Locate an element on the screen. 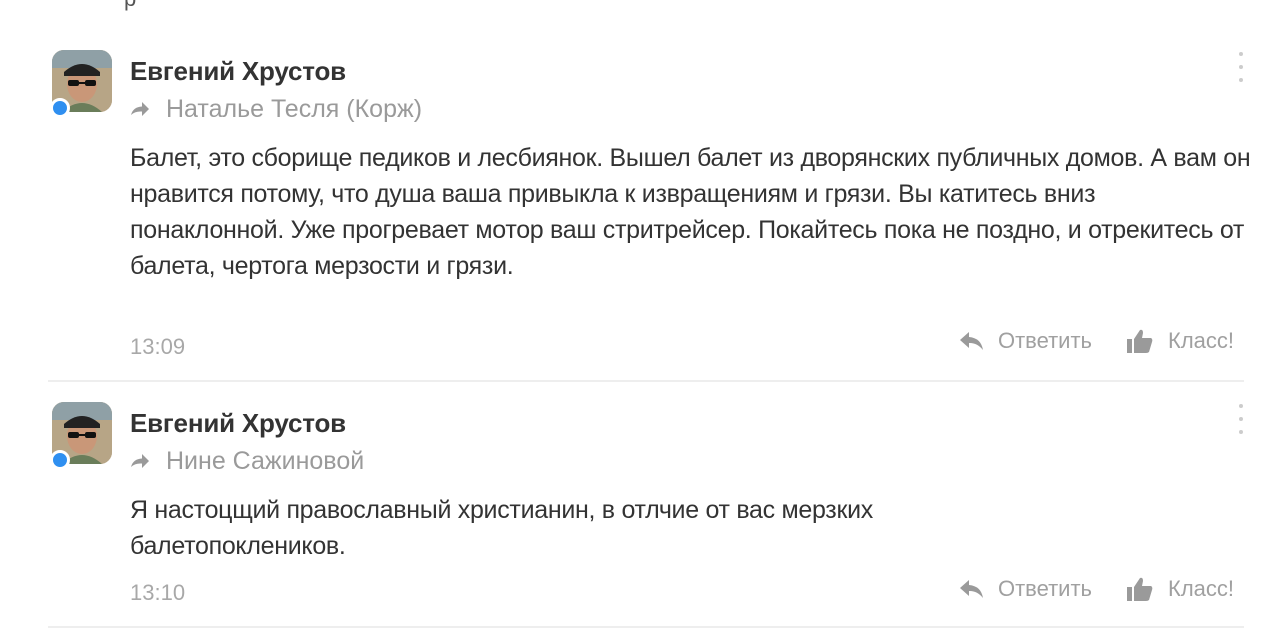 Image resolution: width=1280 pixels, height=630 pixels. reply-target: Наталье Тесля (Корж) is located at coordinates (276, 109).